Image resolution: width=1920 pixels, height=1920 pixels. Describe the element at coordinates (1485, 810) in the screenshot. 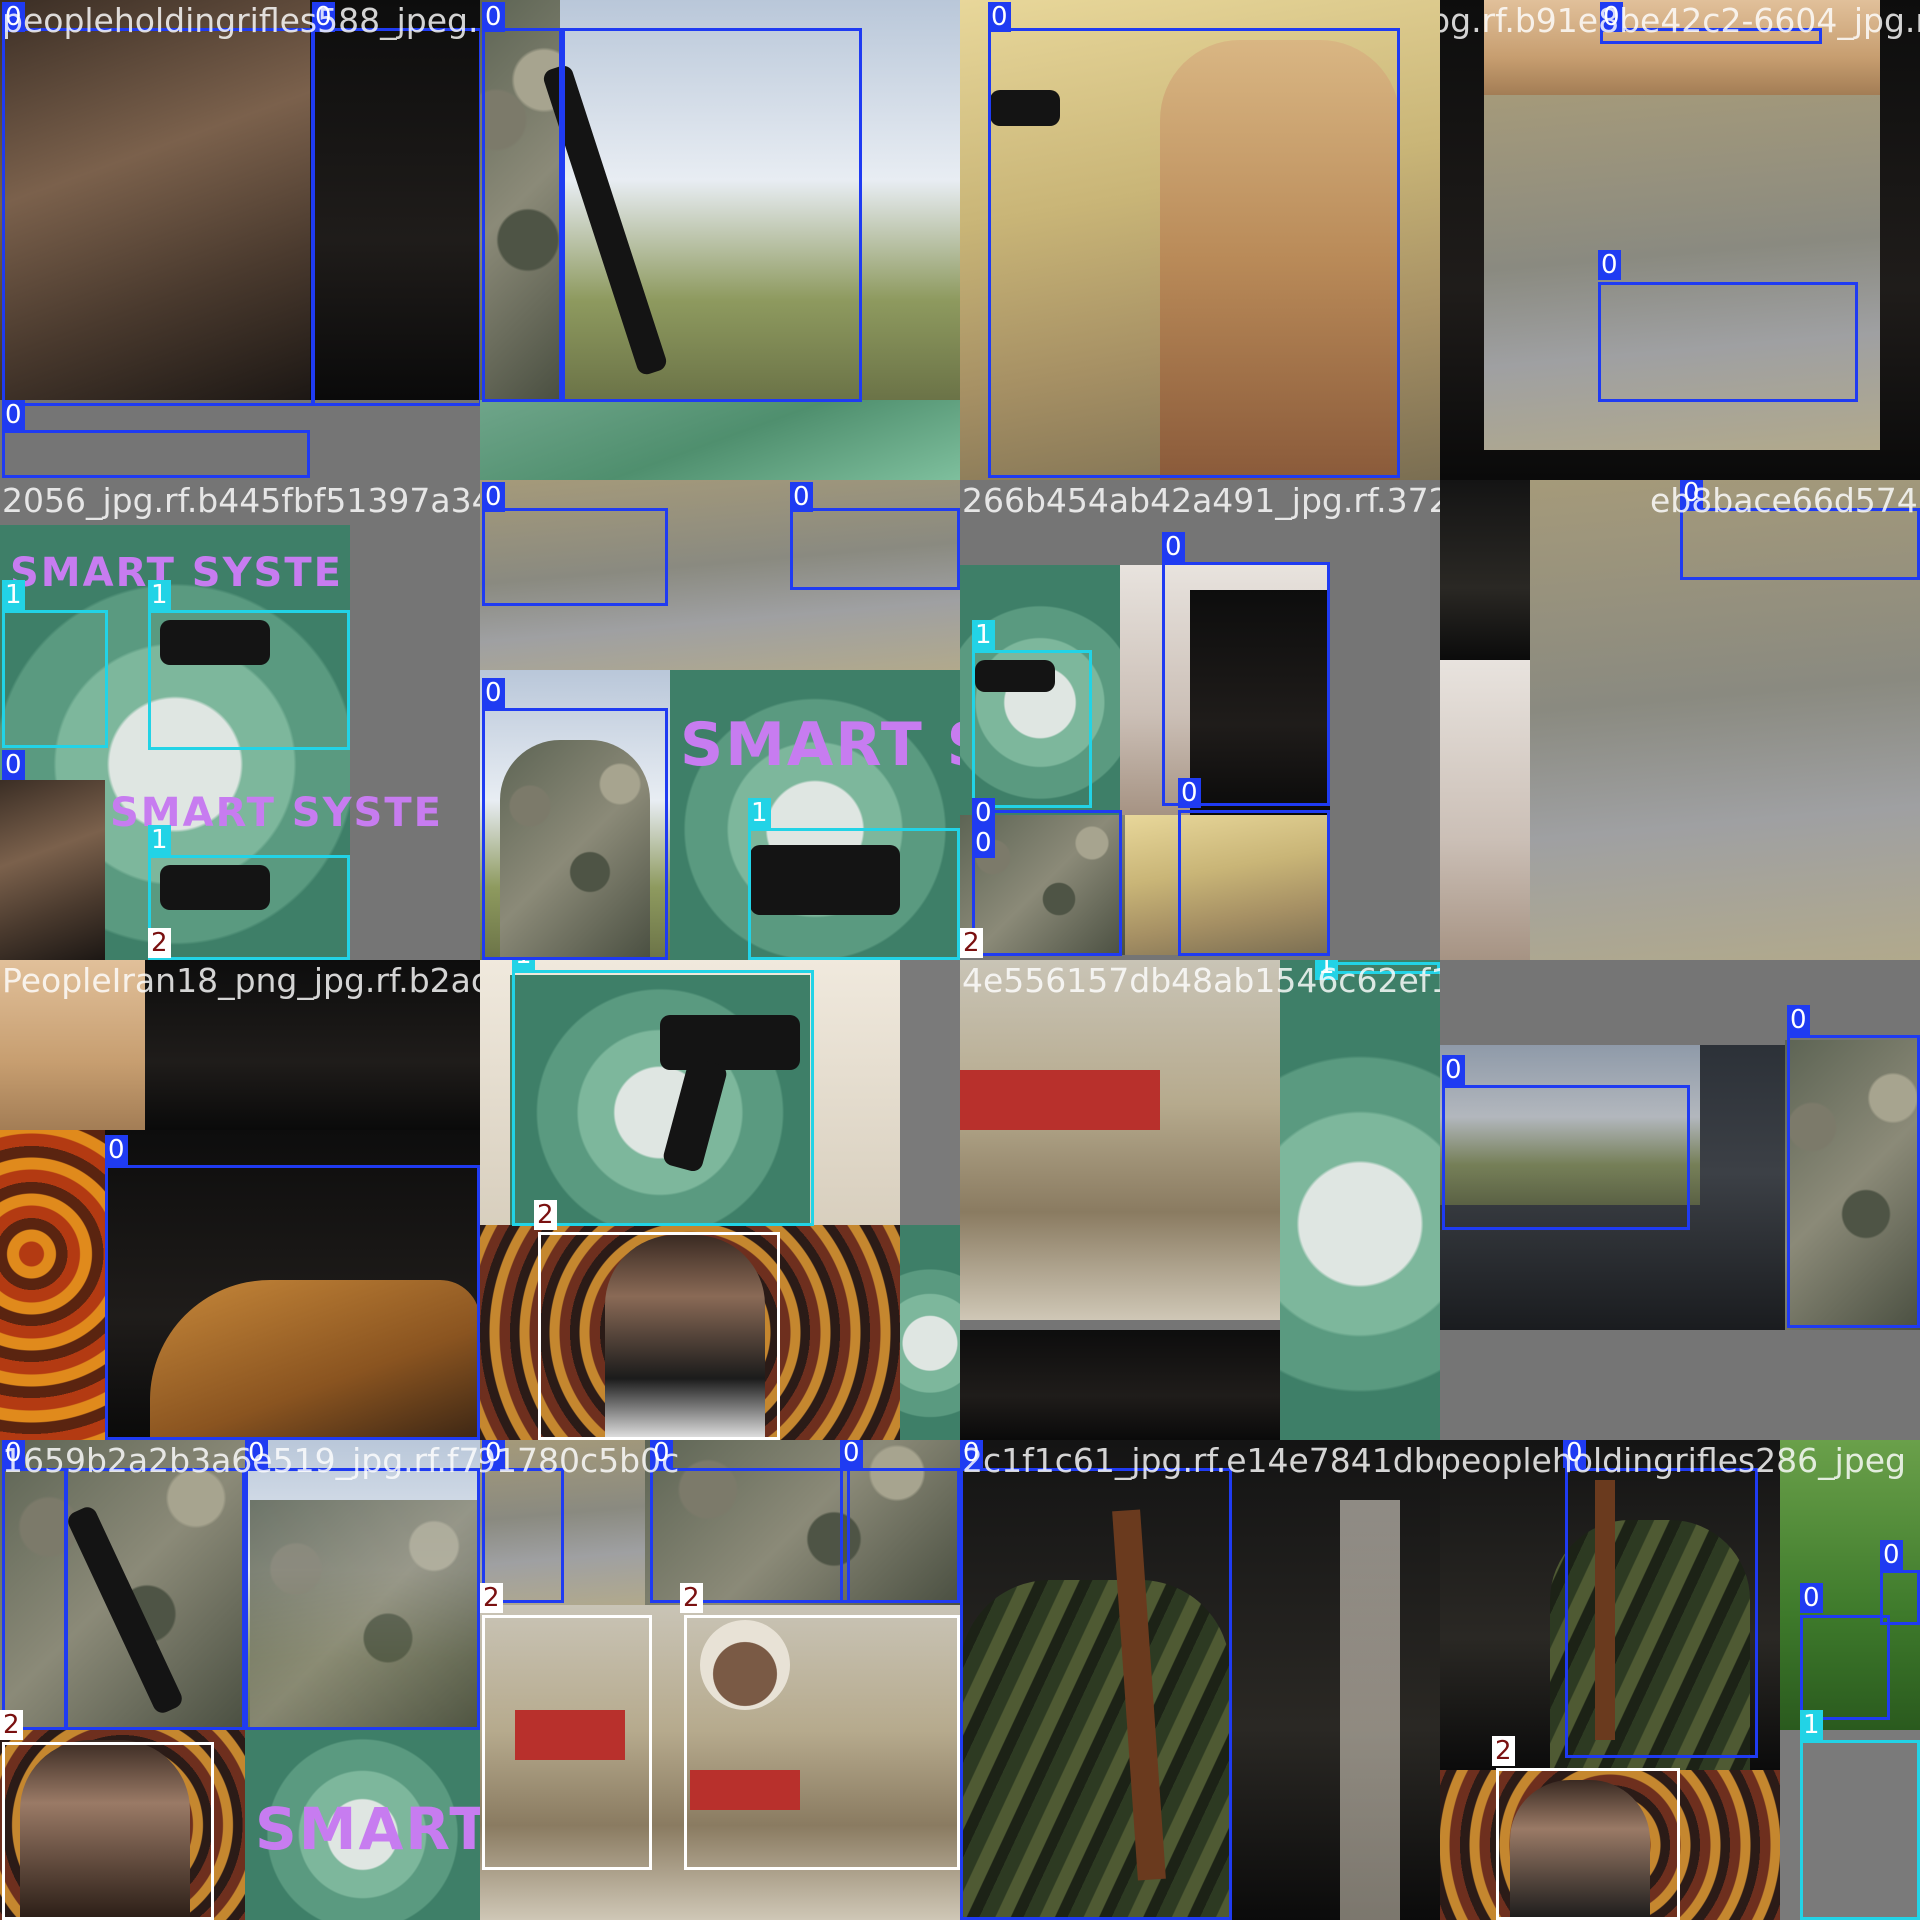

I see `photo-range` at that location.